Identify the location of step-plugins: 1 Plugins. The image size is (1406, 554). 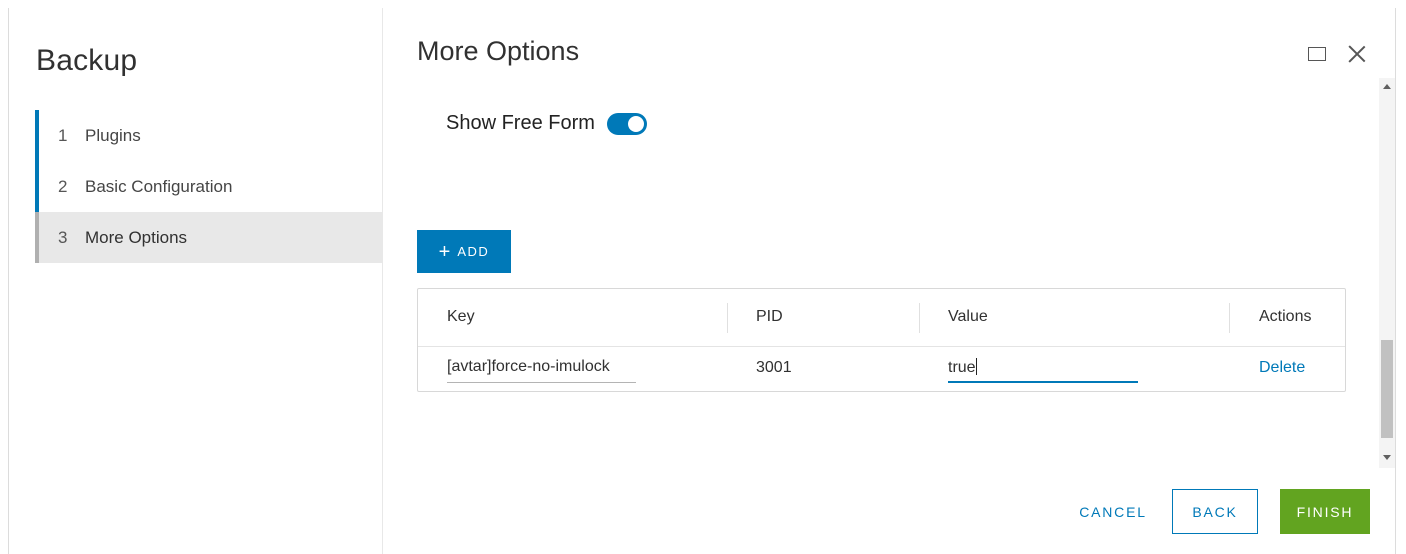
(209, 135).